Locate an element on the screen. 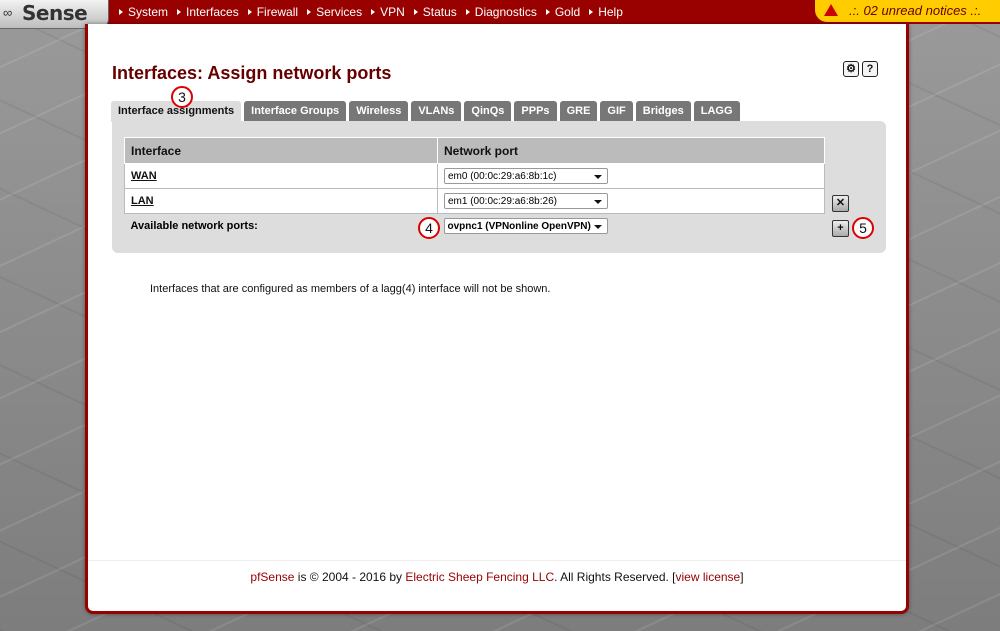 The width and height of the screenshot is (1000, 631). gear-icon: ⚙ is located at coordinates (851, 69).